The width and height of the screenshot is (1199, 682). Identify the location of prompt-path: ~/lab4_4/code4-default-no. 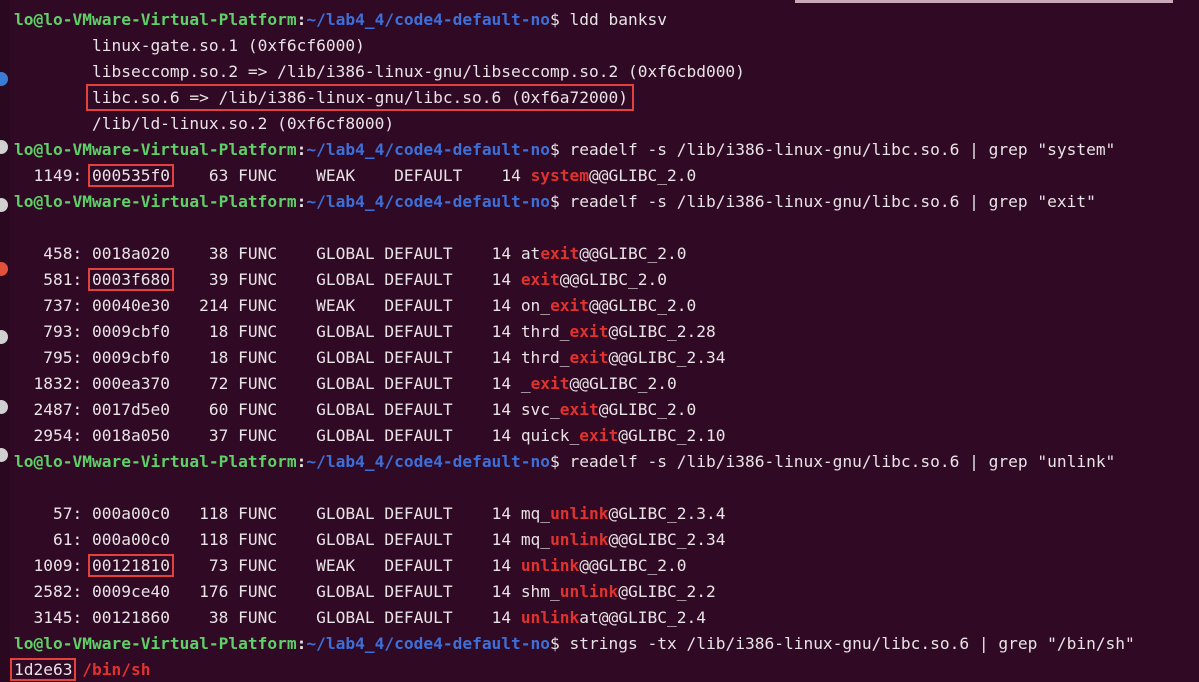
(428, 201).